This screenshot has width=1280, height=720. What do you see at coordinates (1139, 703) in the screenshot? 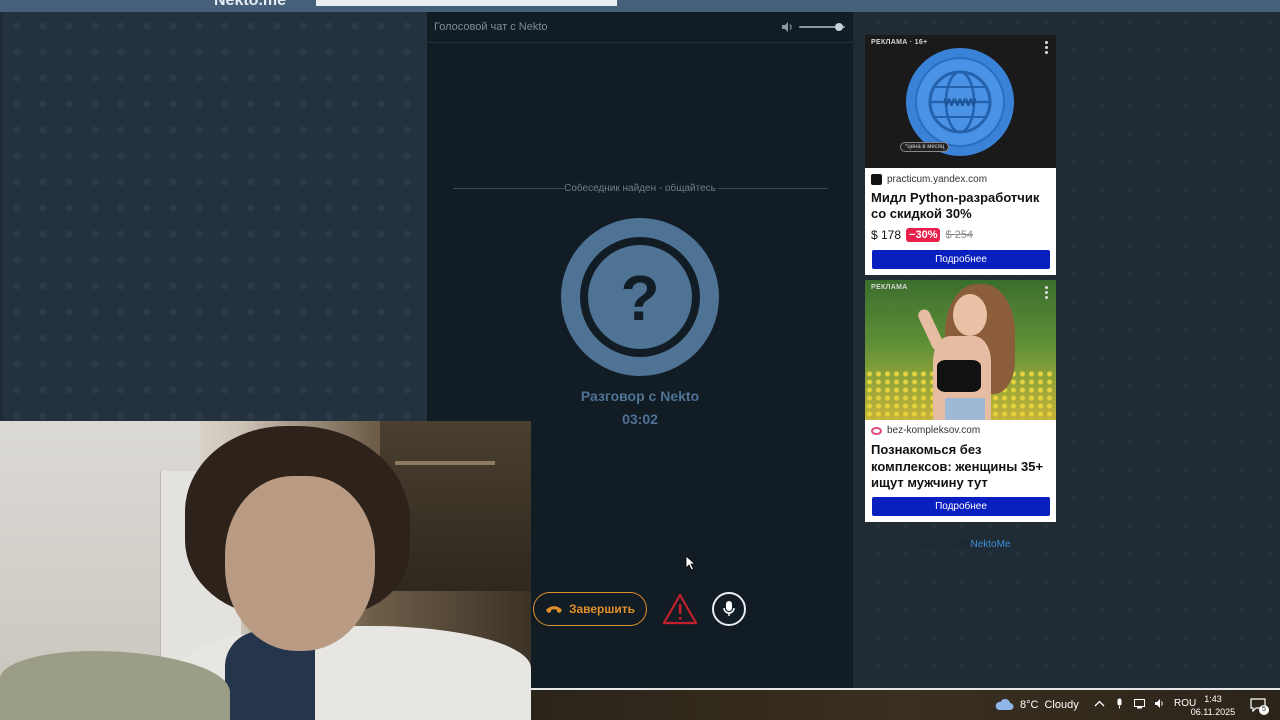
I see `network-icon` at bounding box center [1139, 703].